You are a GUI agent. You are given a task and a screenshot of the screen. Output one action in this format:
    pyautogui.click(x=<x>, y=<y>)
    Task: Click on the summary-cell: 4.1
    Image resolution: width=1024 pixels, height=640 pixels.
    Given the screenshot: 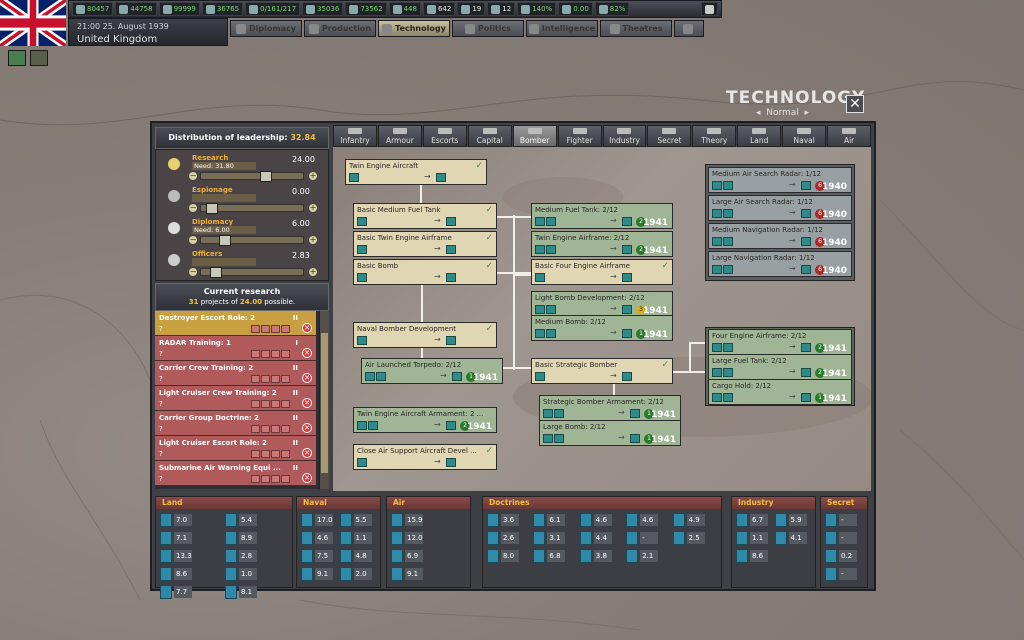 What is the action you would take?
    pyautogui.click(x=790, y=538)
    